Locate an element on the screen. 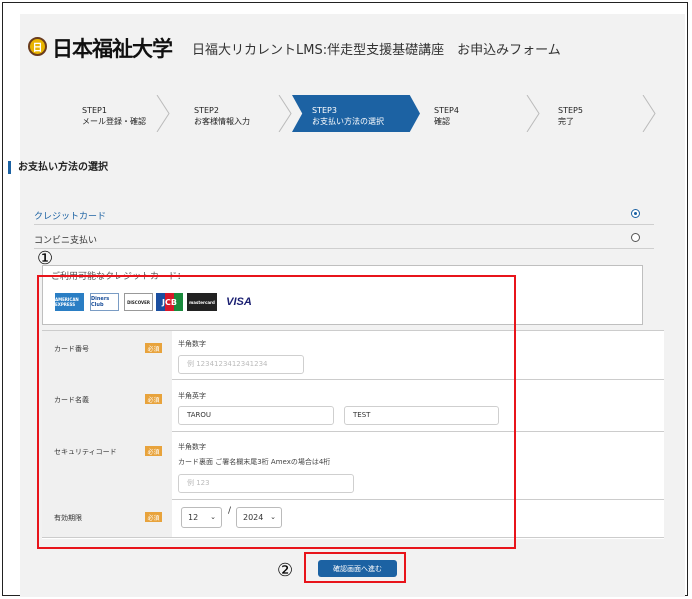 This screenshot has height=599, width=692. confirm-button: 確認画面へ進む is located at coordinates (357, 568).